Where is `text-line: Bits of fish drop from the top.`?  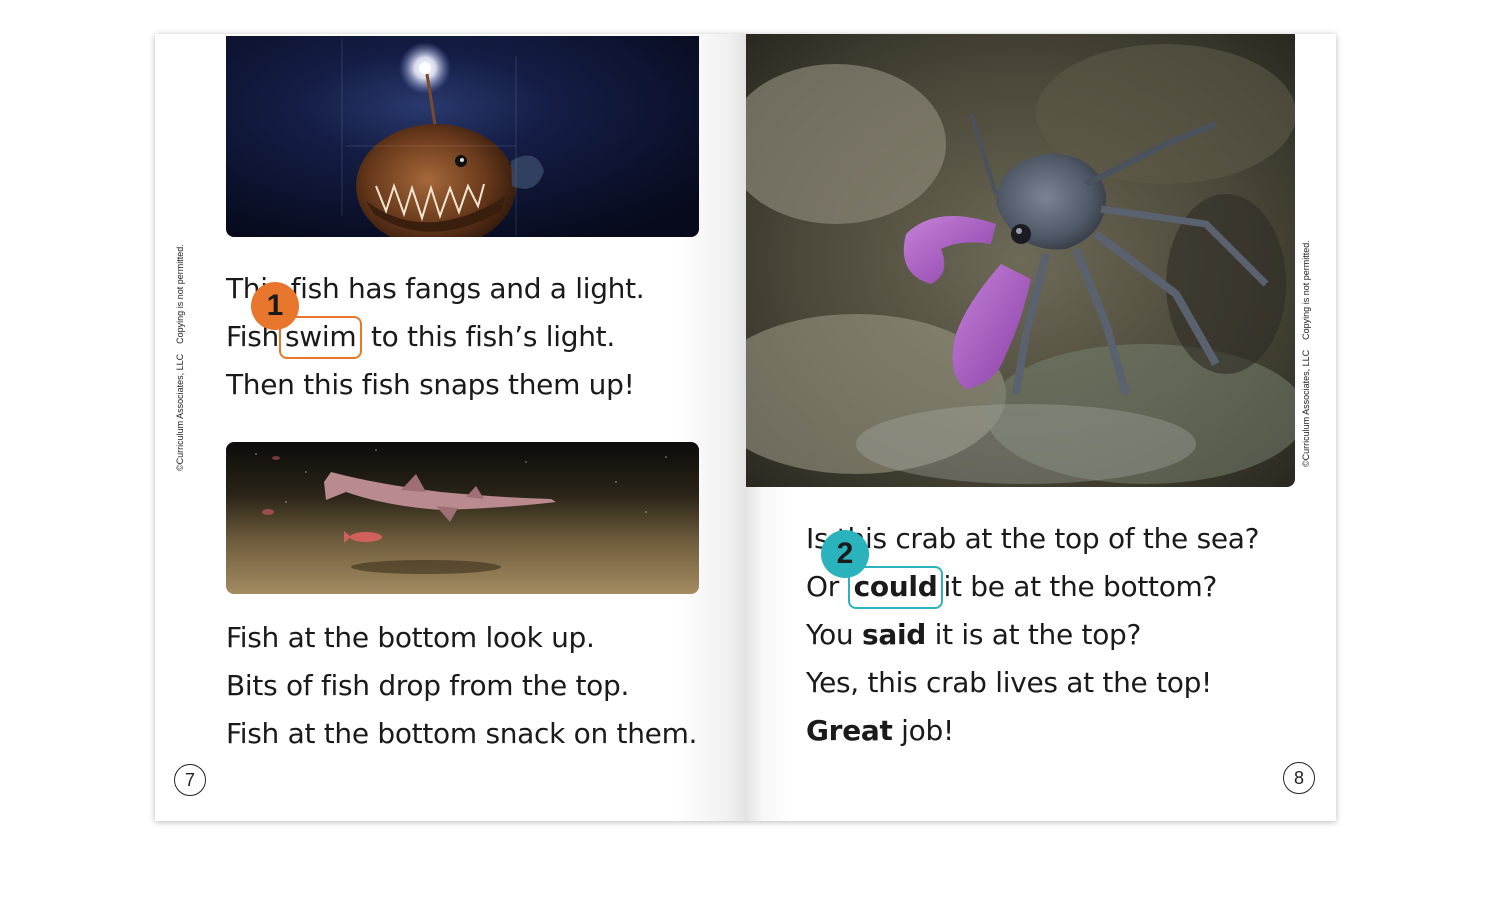
text-line: Bits of fish drop from the top. is located at coordinates (428, 685).